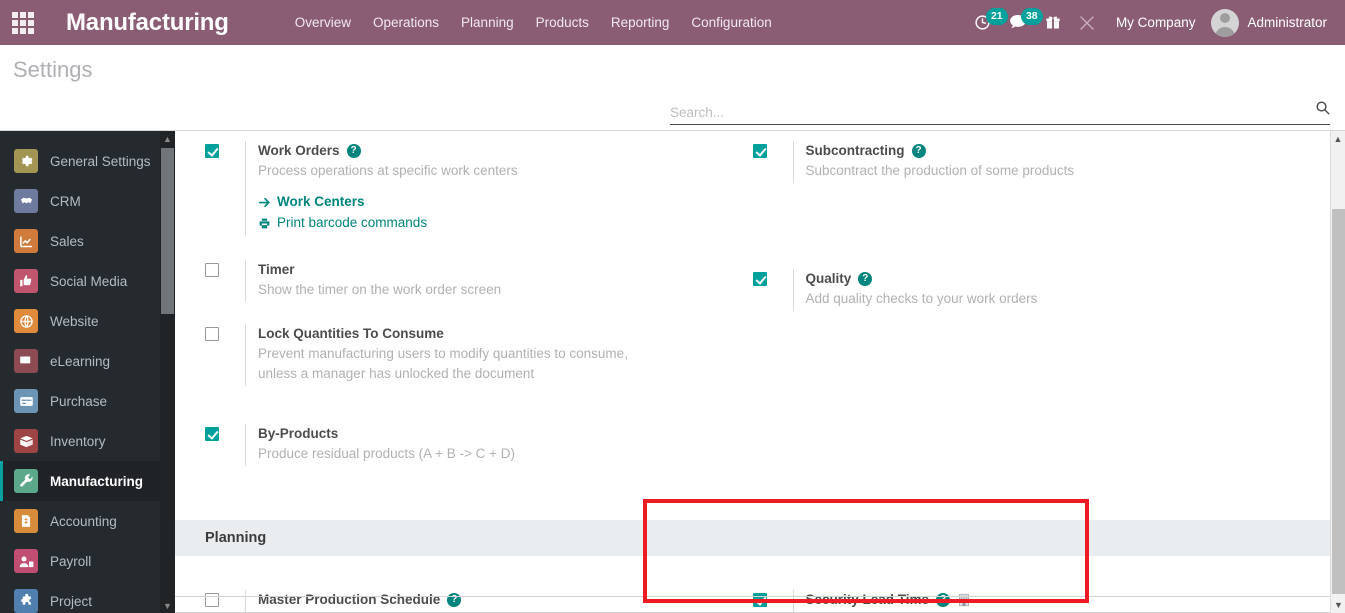 This screenshot has height=613, width=1345. What do you see at coordinates (26, 481) in the screenshot?
I see `wrench-icon` at bounding box center [26, 481].